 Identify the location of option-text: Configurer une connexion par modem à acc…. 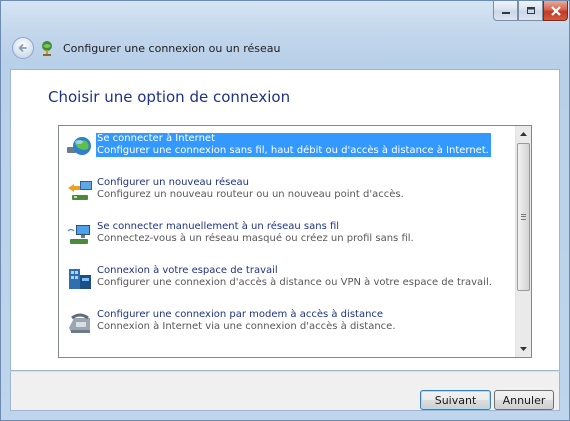
(247, 321).